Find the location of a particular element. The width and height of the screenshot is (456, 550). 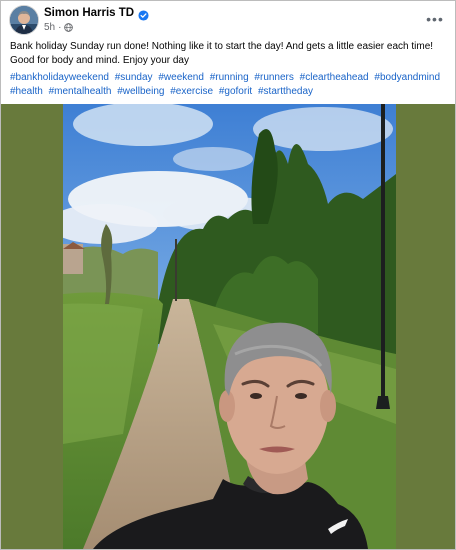

hashtag-link: #cleartheahead is located at coordinates (334, 77).